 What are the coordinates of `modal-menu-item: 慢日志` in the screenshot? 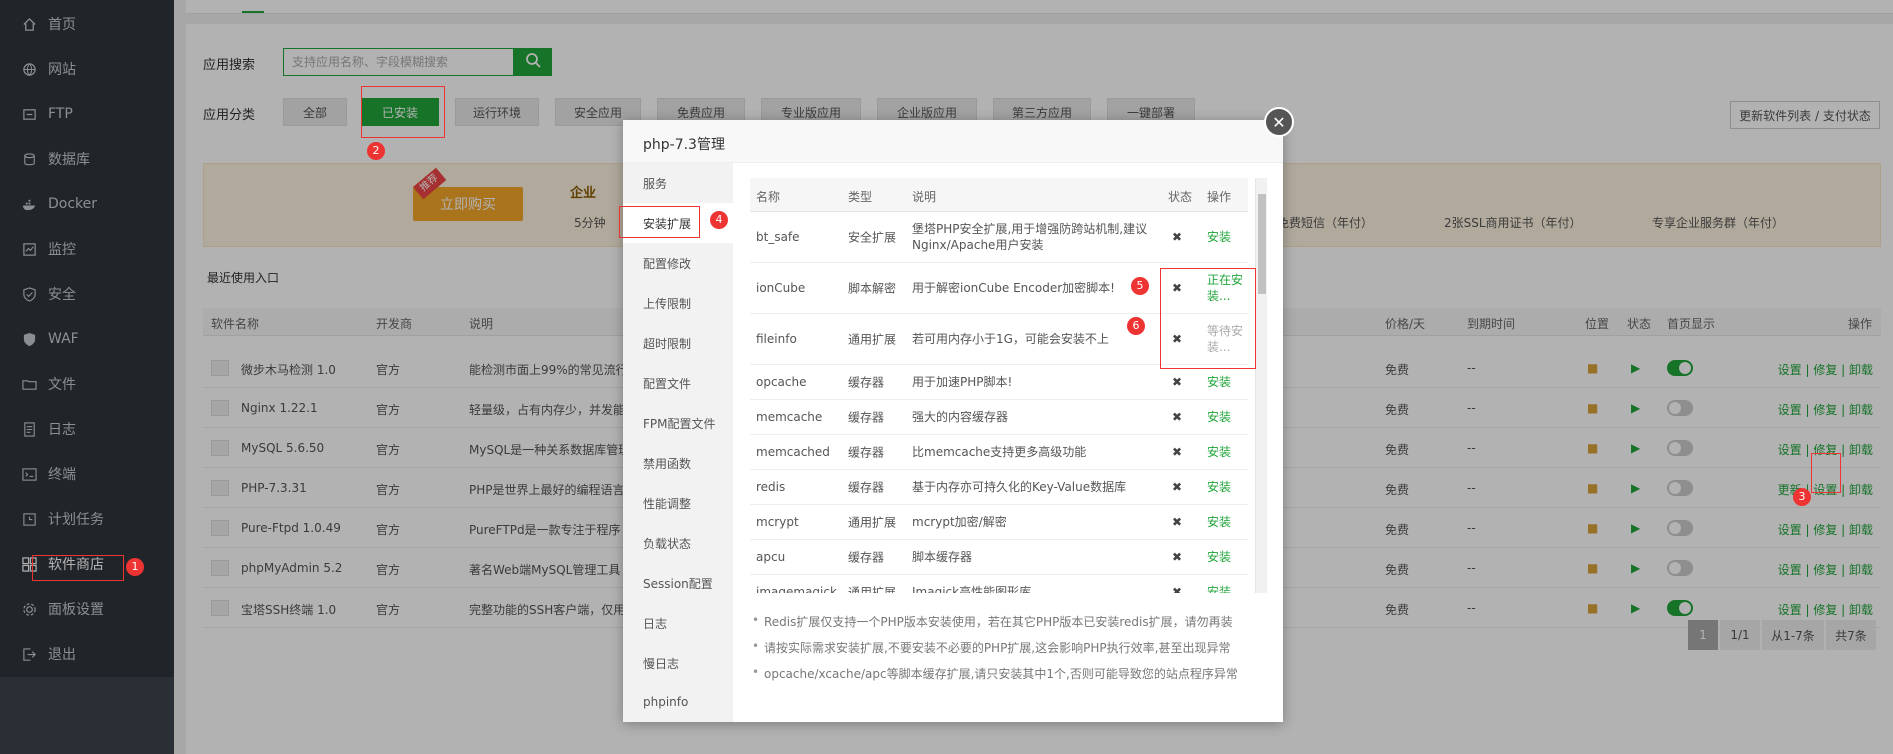 It's located at (678, 663).